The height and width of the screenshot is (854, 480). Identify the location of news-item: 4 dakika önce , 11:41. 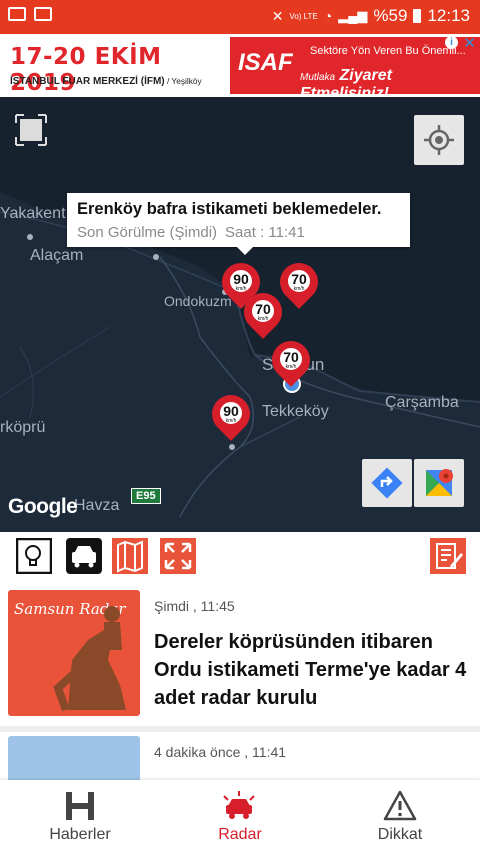
(240, 756).